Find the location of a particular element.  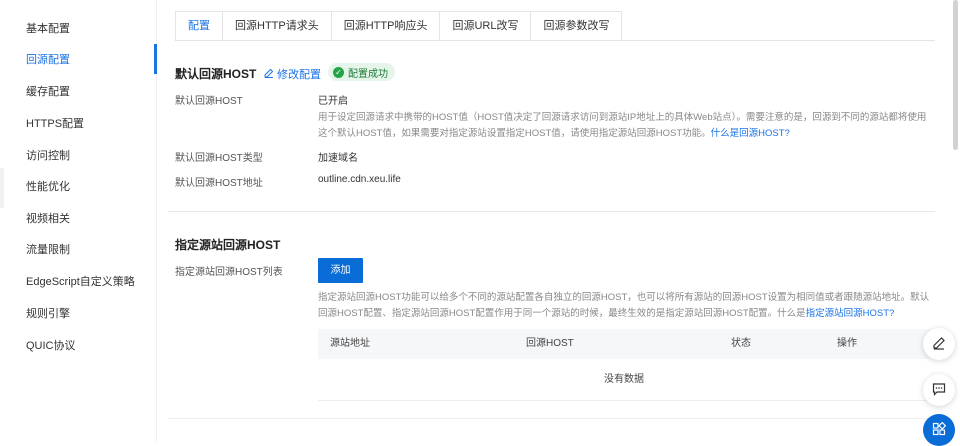

sidebar-item-rule-engine: 规则引擎 is located at coordinates (48, 314).